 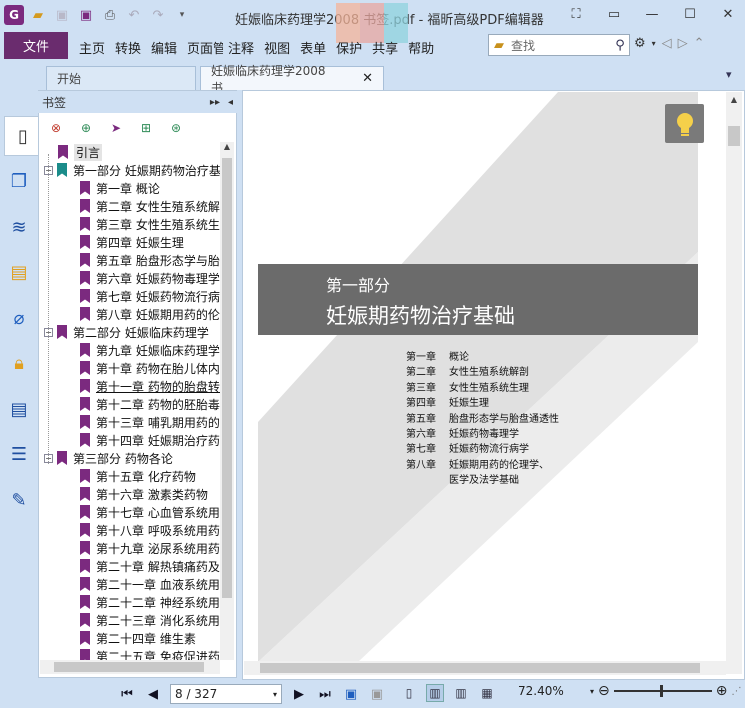 What do you see at coordinates (734, 100) in the screenshot?
I see `doc-scroll-up-icon: ▲` at bounding box center [734, 100].